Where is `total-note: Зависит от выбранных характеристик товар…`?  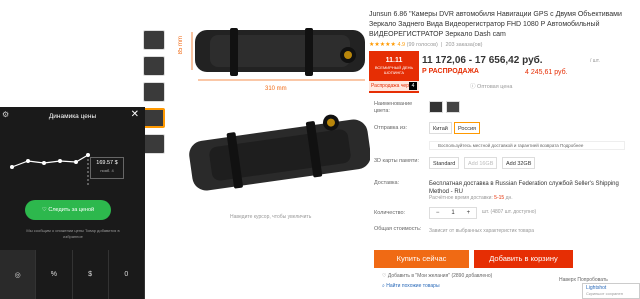 total-note: Зависит от выбранных характеристик товар… is located at coordinates (481, 231).